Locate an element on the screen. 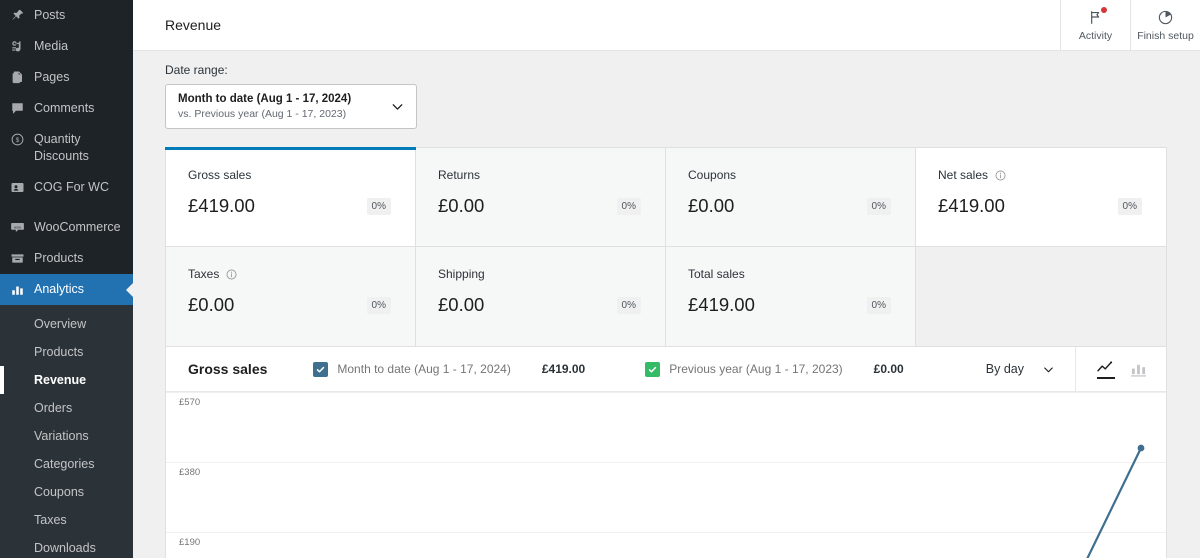  summary-label-text: Net sales is located at coordinates (963, 175).